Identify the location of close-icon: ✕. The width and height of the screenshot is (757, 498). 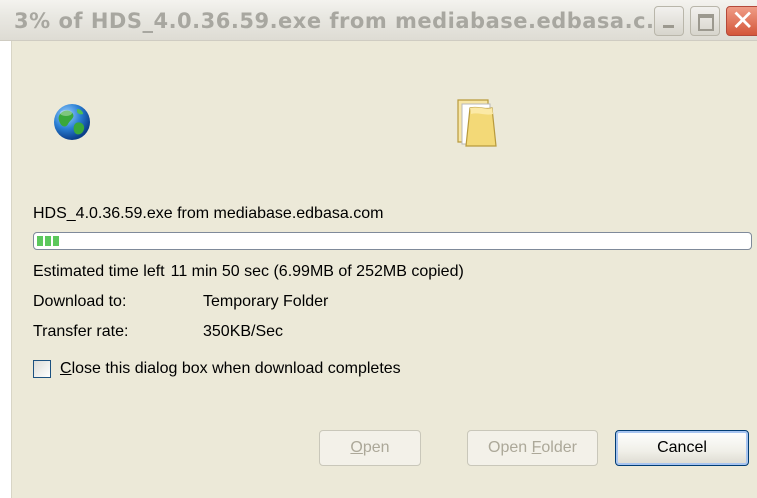
(743, 20).